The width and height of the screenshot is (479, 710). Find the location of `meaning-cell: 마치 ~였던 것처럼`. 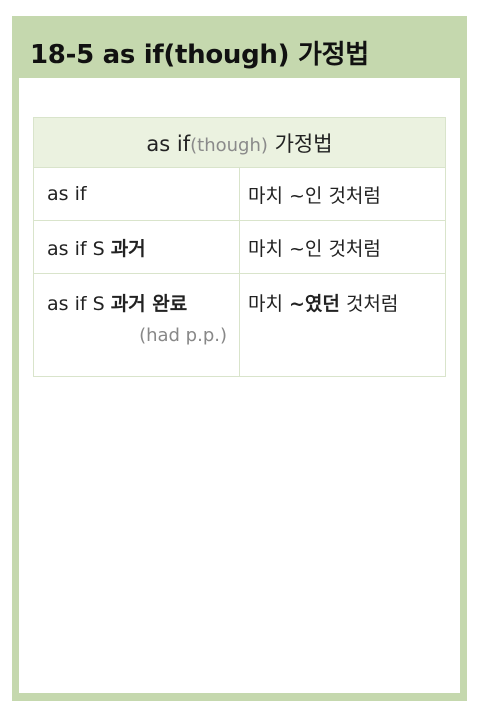

meaning-cell: 마치 ~였던 것처럼 is located at coordinates (342, 325).